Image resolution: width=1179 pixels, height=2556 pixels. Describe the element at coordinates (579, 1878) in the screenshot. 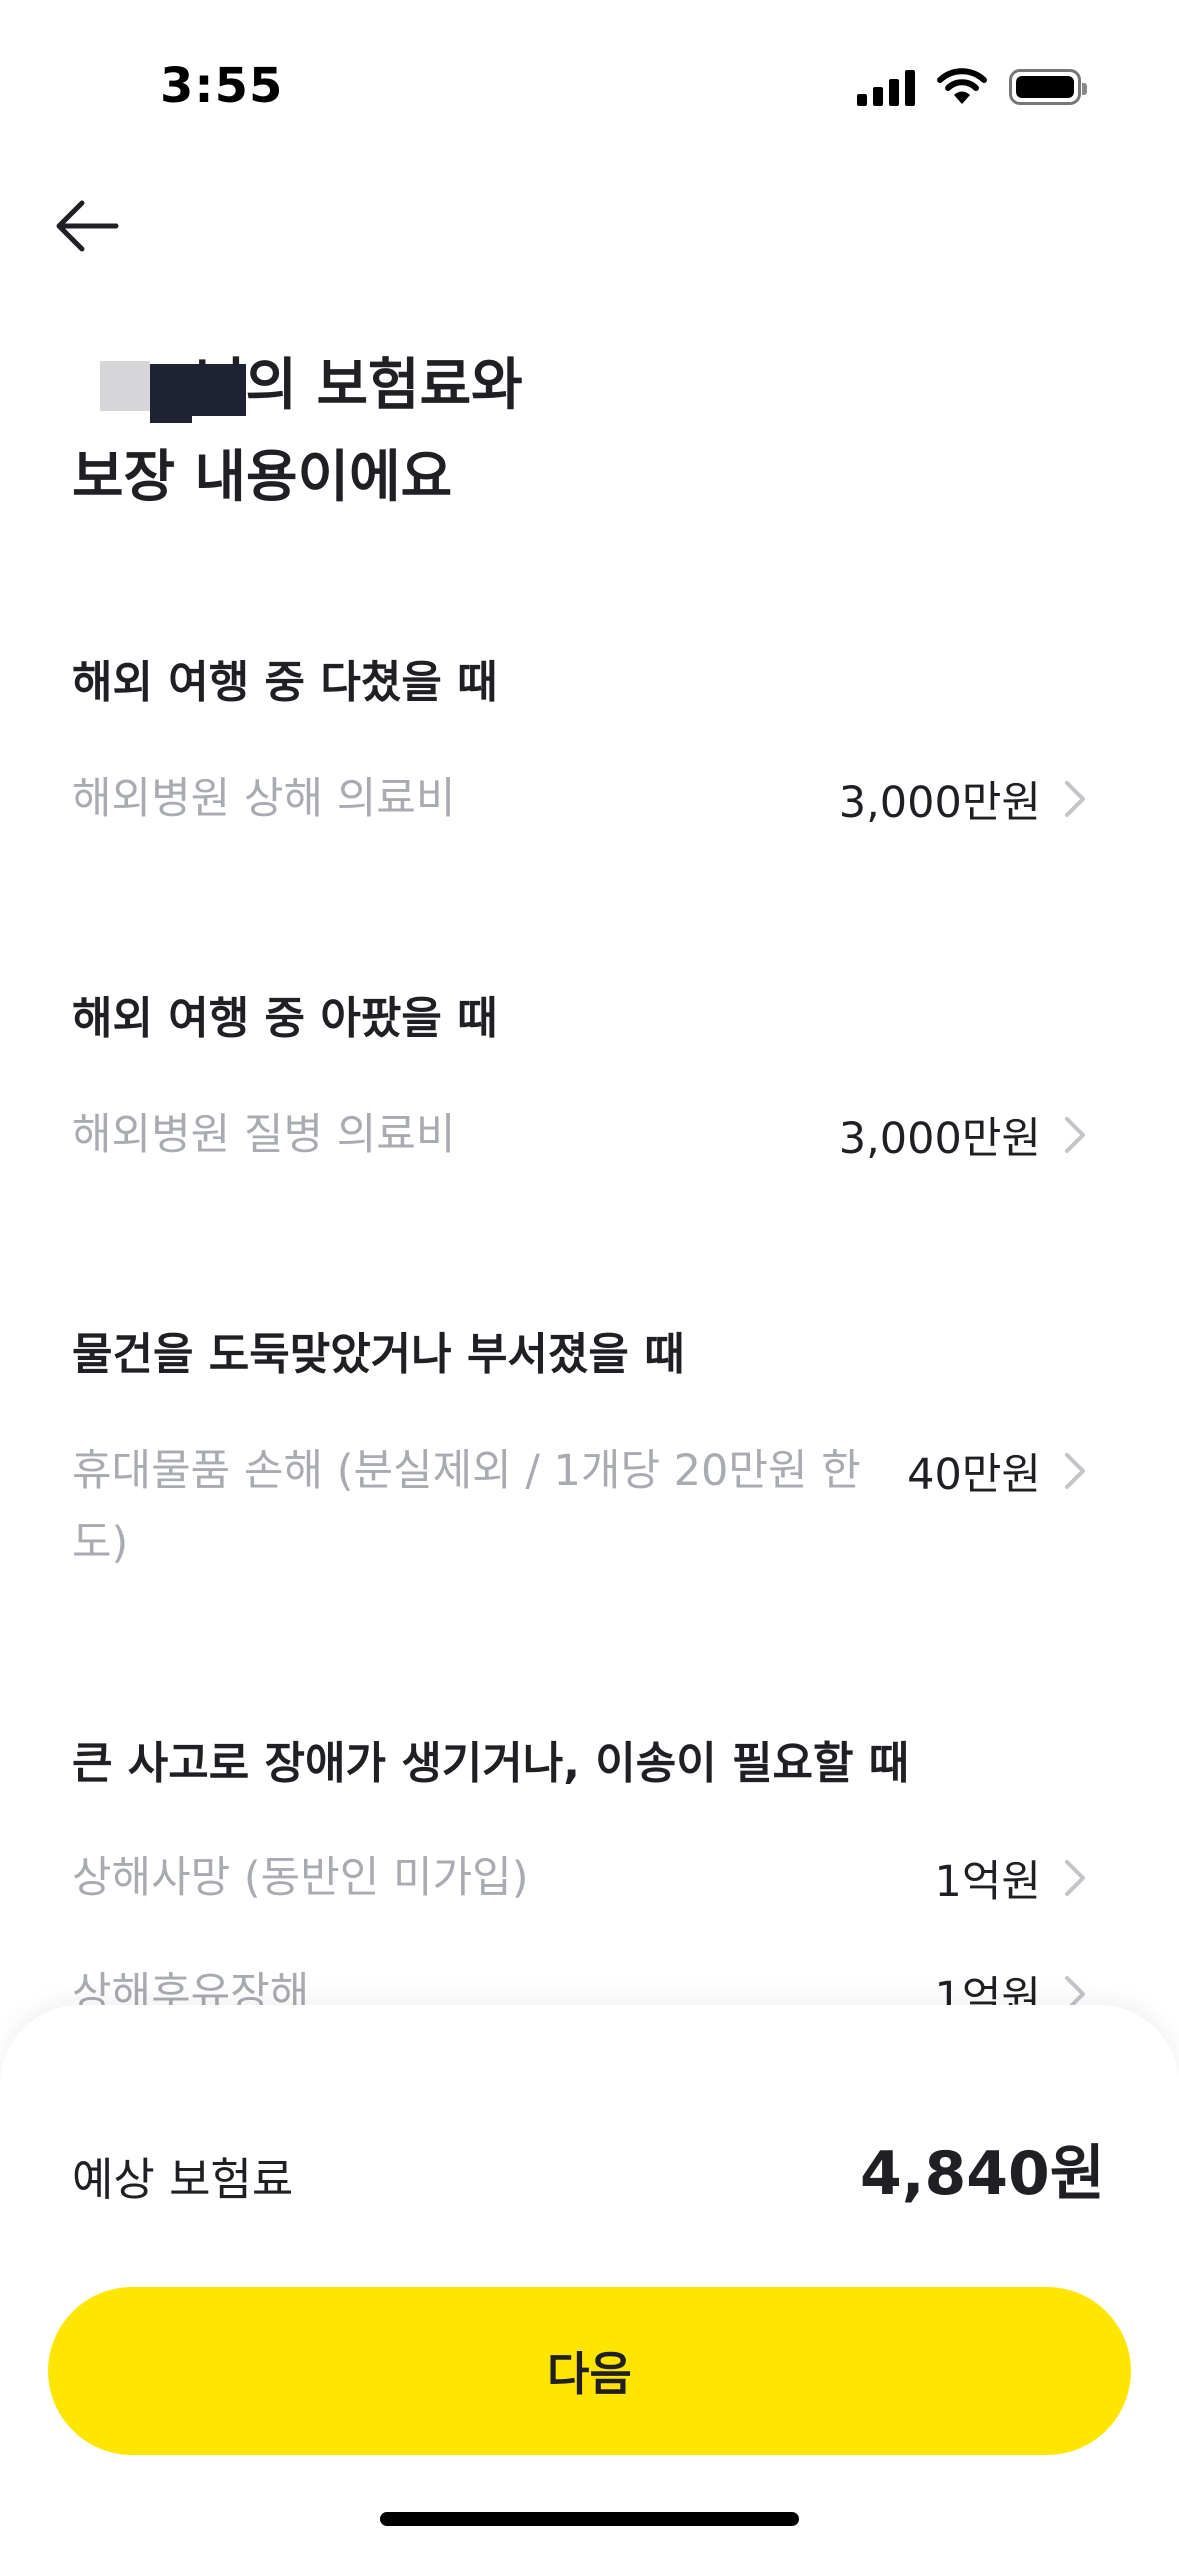

I see `coverage-item: 상해사망 (동반인 미가입) 1억원` at that location.